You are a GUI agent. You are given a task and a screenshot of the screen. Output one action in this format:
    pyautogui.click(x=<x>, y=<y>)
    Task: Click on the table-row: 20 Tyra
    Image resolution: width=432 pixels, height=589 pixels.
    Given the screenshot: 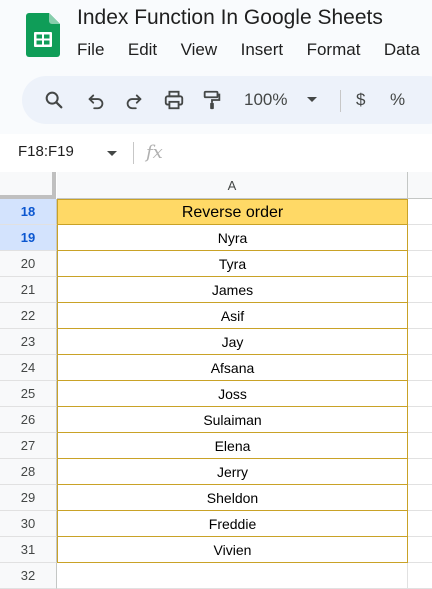 What is the action you would take?
    pyautogui.click(x=216, y=264)
    